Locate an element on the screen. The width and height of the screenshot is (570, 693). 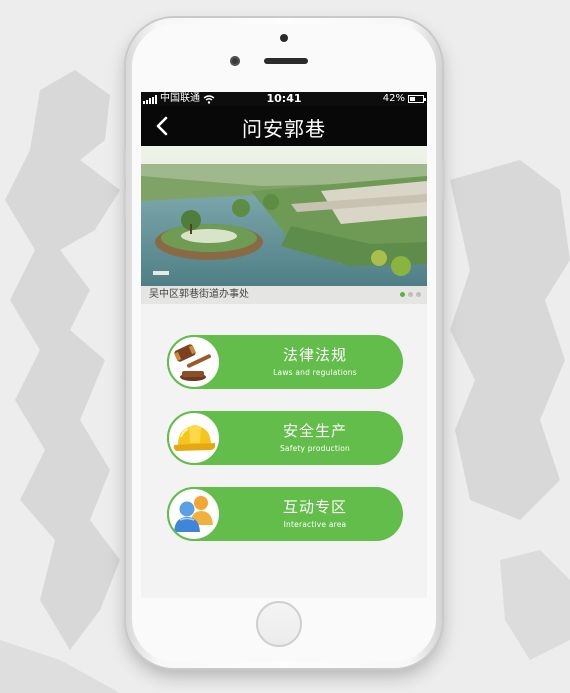
earpiece-speaker is located at coordinates (286, 61).